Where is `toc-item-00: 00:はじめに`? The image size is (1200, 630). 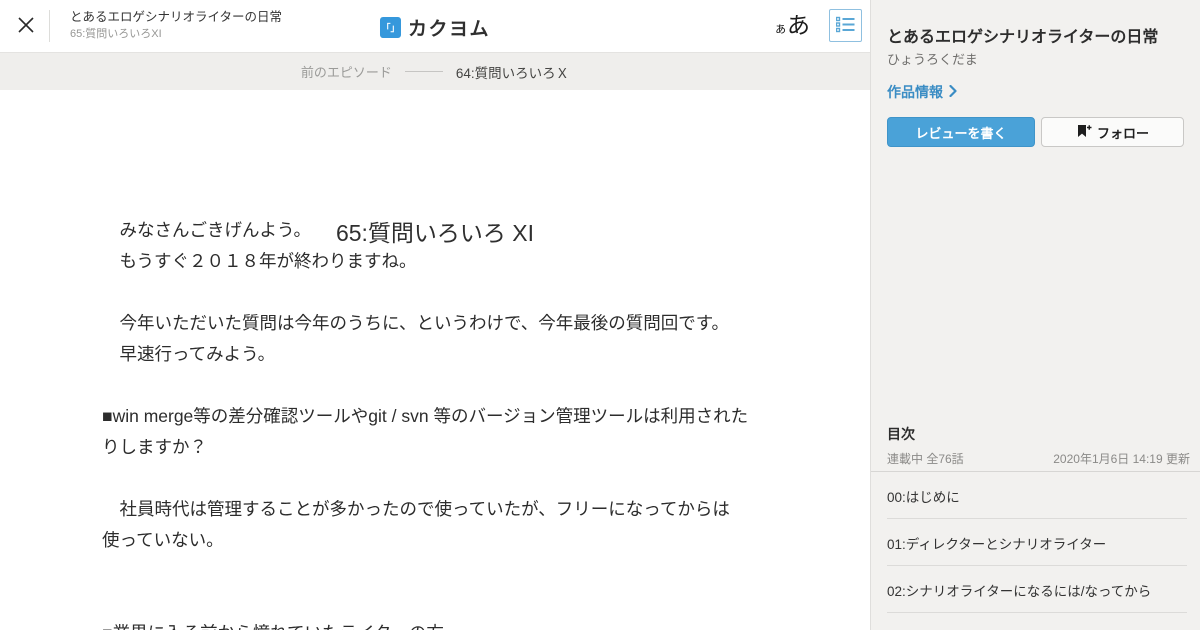 toc-item-00: 00:はじめに is located at coordinates (1035, 495).